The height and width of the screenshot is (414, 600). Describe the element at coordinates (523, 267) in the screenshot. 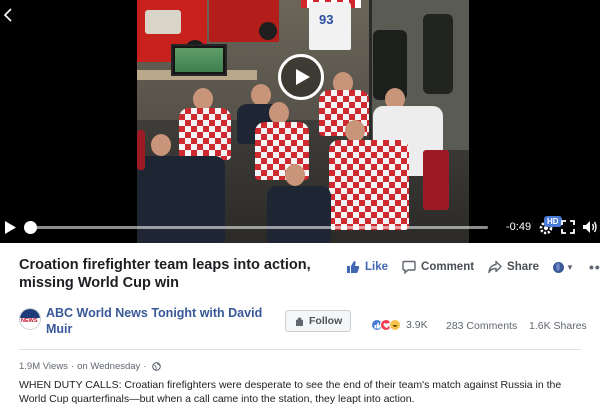

I see `share-label: Share` at that location.